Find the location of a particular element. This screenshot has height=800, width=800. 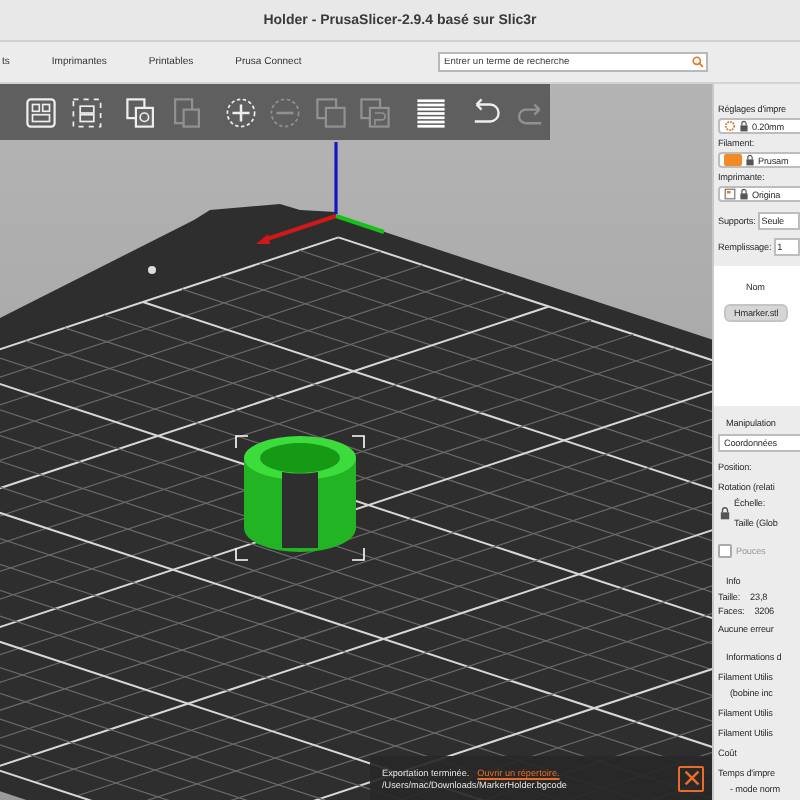

printer-icon is located at coordinates (730, 194).